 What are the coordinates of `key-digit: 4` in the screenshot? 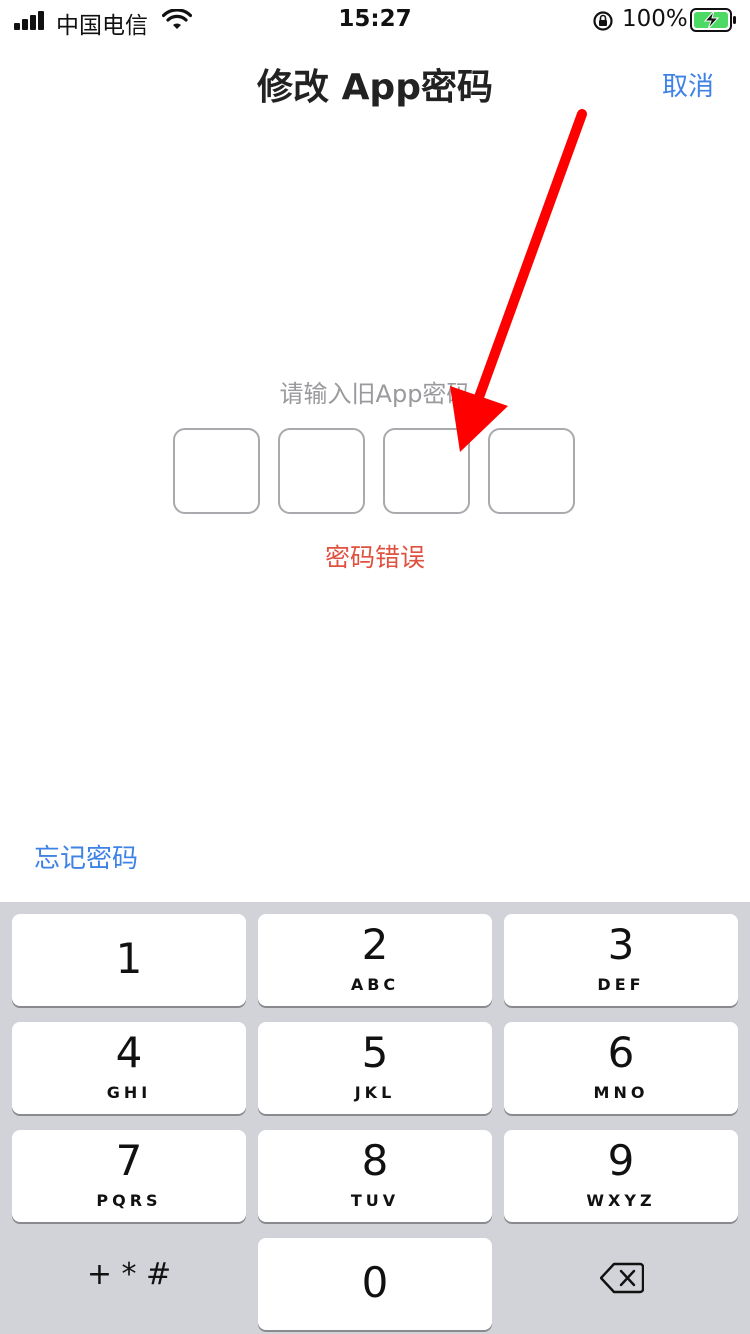 It's located at (129, 1052).